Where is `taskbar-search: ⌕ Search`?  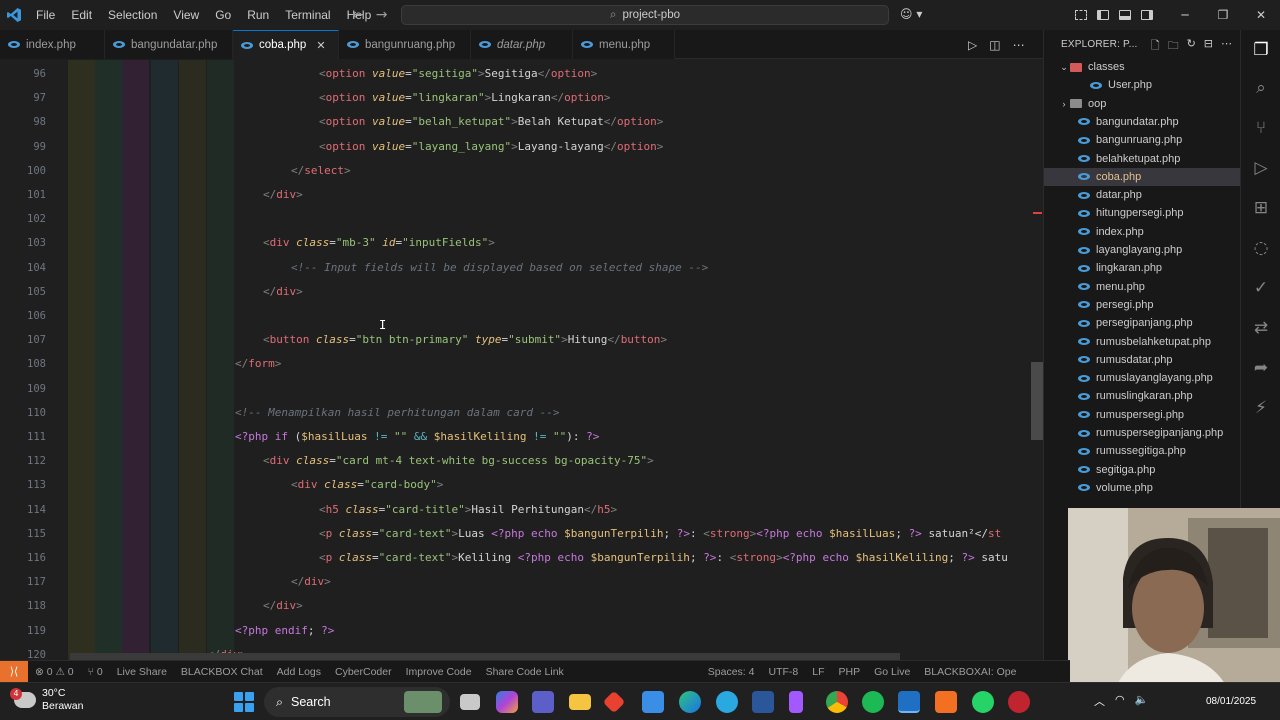
taskbar-search: ⌕ Search is located at coordinates (357, 702).